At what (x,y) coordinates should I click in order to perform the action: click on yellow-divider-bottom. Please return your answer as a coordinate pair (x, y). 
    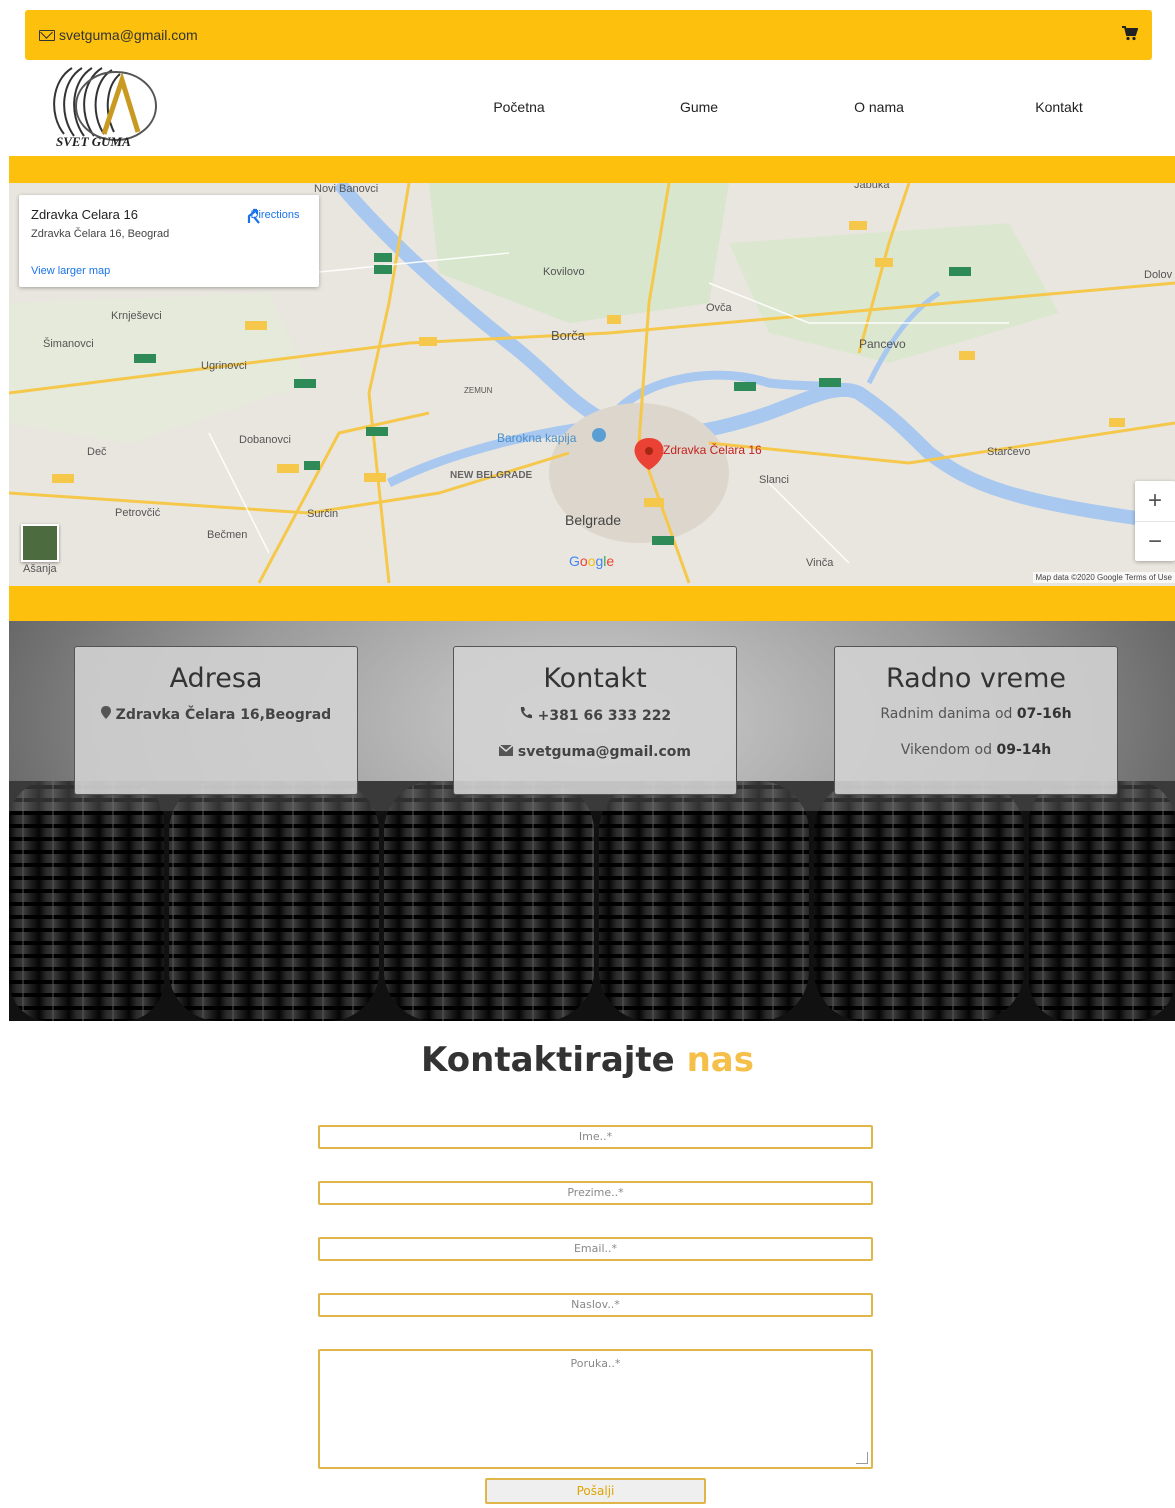
    Looking at the image, I should click on (592, 603).